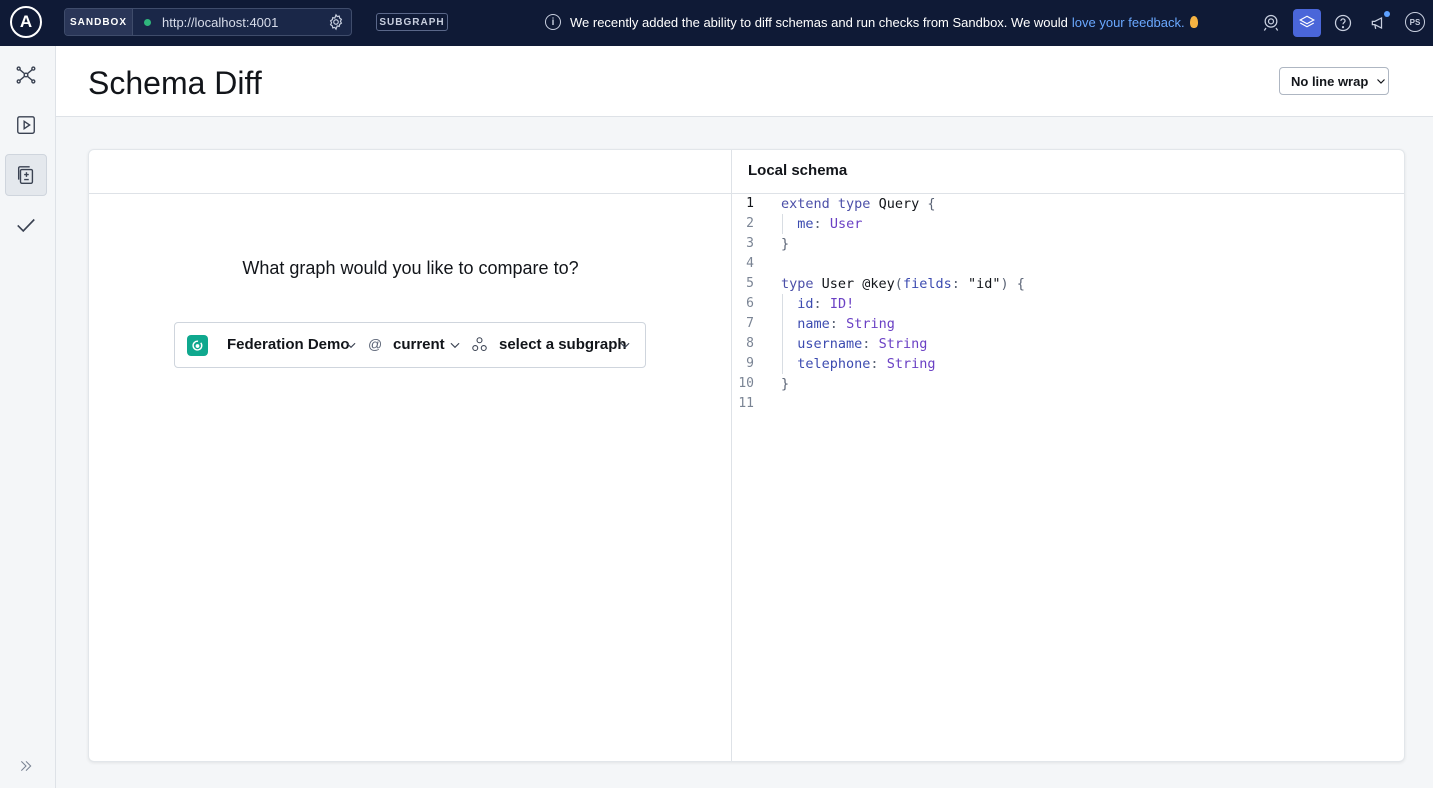 This screenshot has height=788, width=1433. Describe the element at coordinates (1068, 204) in the screenshot. I see `code-line: 1 extend type Query {` at that location.